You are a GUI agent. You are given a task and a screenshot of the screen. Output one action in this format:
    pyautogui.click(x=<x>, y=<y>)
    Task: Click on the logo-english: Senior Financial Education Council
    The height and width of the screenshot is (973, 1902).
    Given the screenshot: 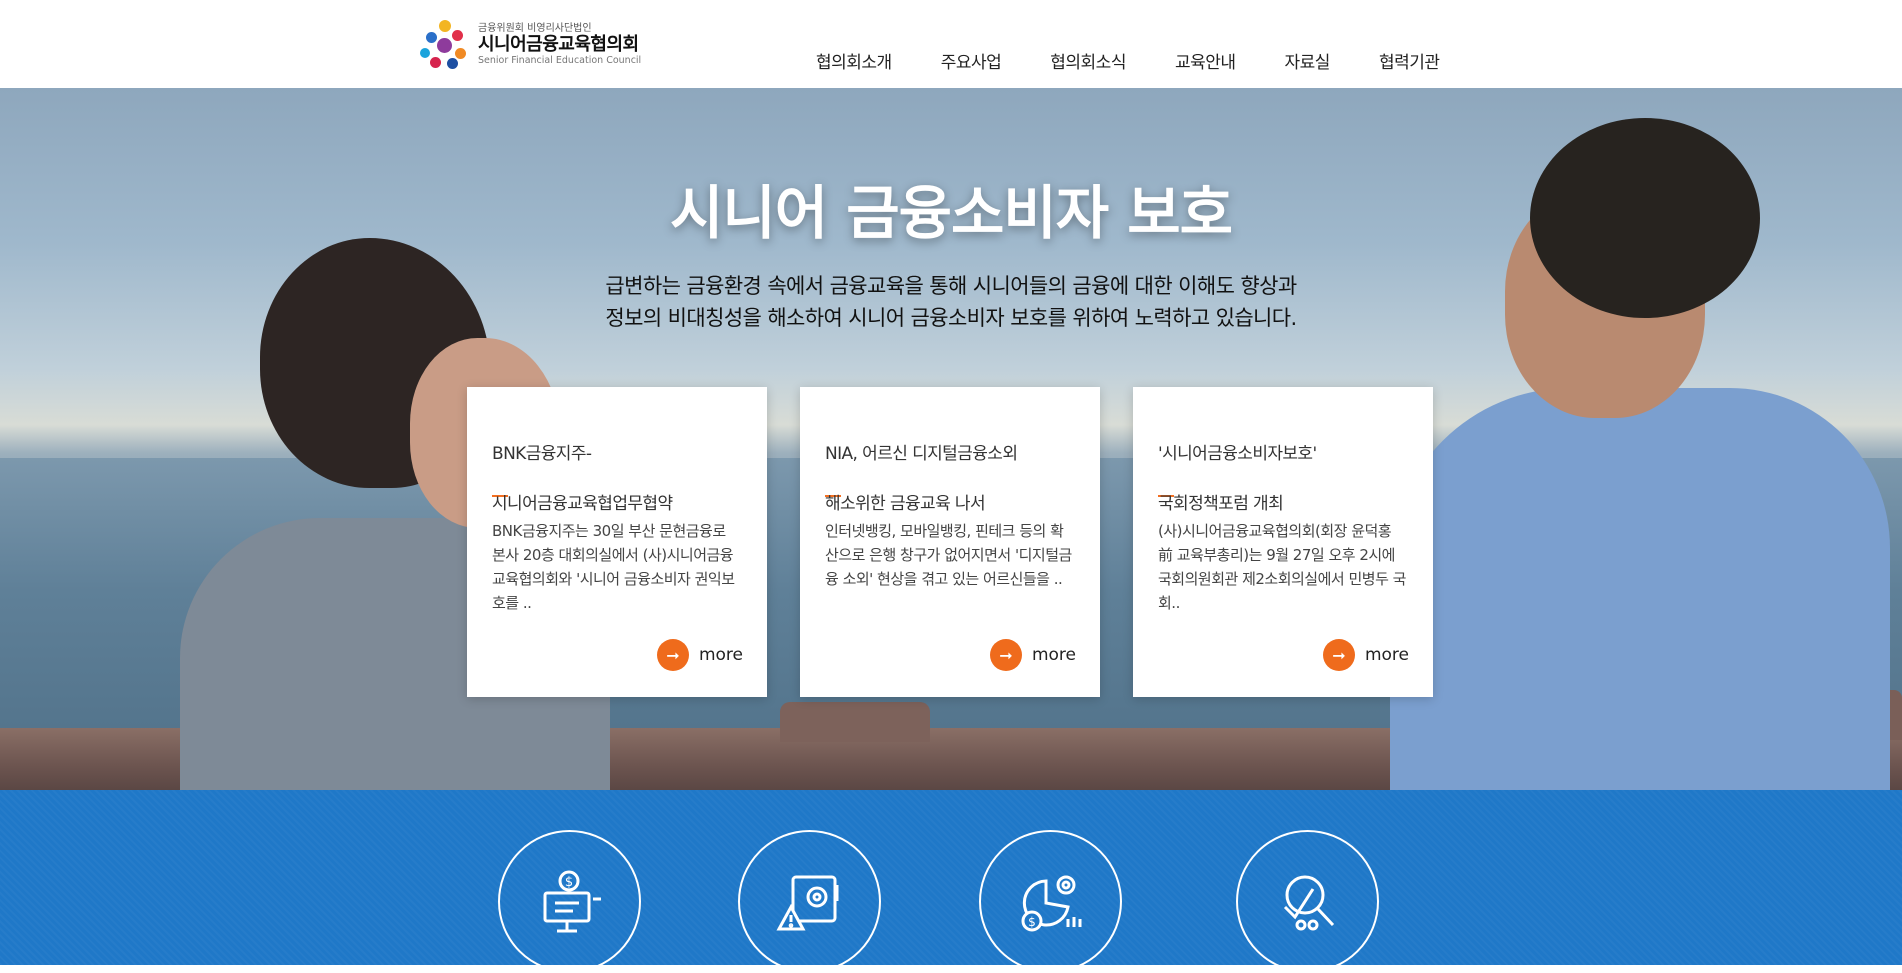 What is the action you would take?
    pyautogui.click(x=560, y=60)
    